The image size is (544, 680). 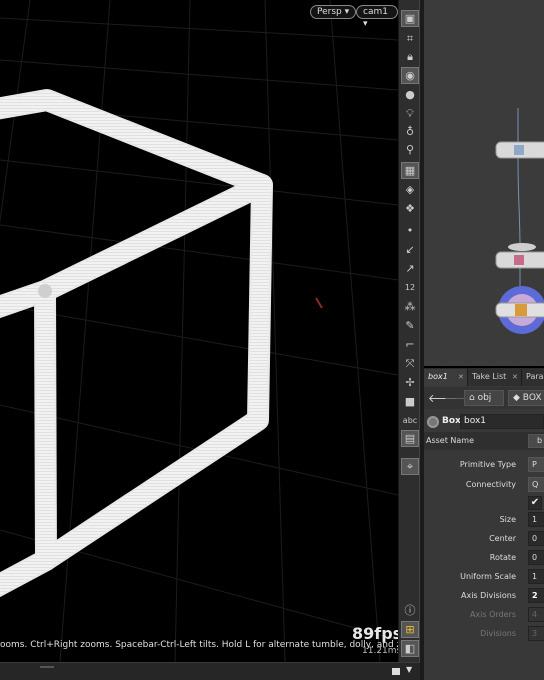 I want to click on box-icon: ■, so click(x=410, y=401).